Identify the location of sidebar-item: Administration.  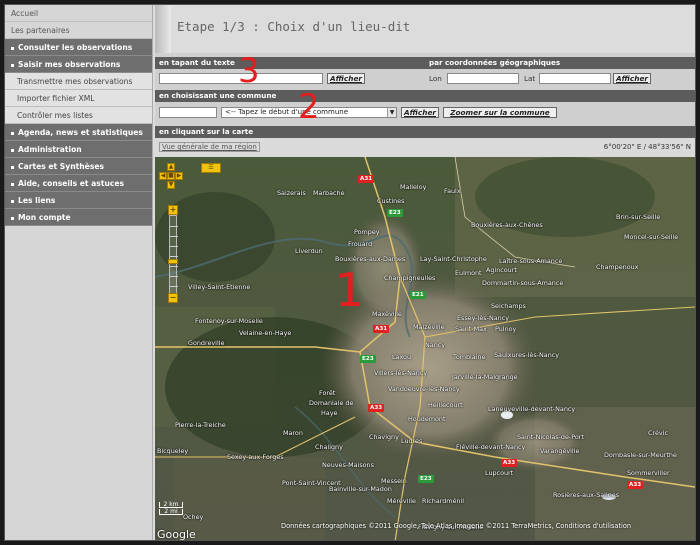
(78, 149).